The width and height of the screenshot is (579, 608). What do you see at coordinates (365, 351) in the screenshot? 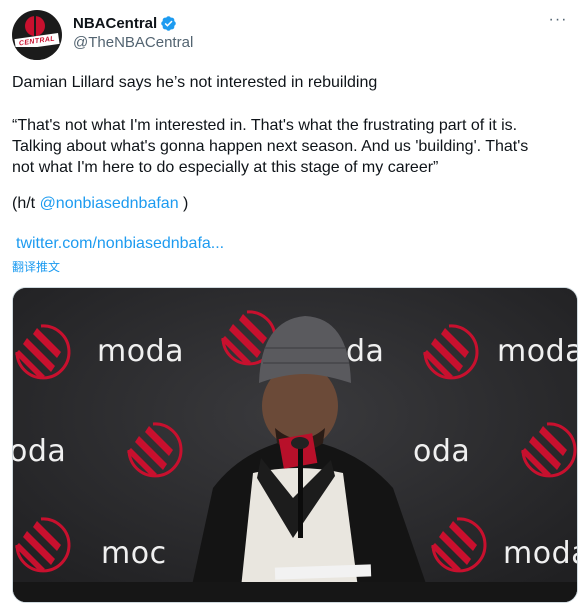
I see `backdrop-logo-text: da` at bounding box center [365, 351].